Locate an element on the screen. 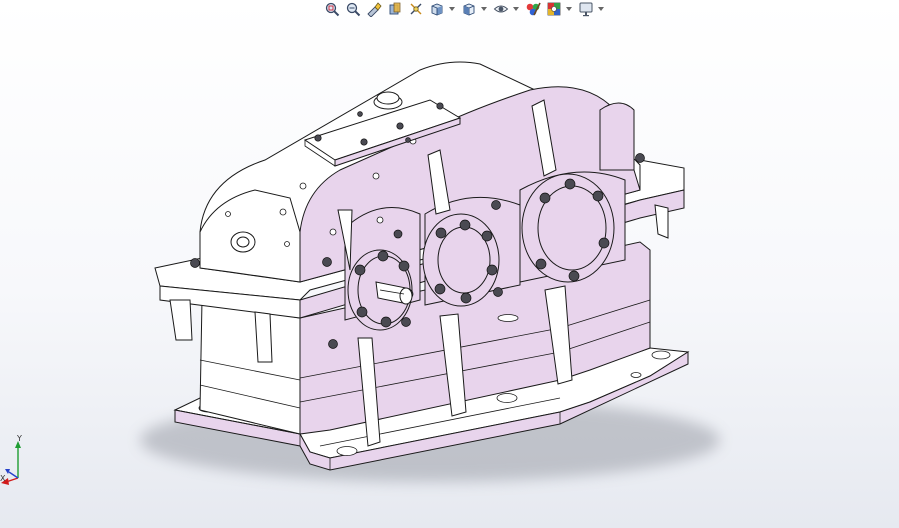 The image size is (899, 528). bearing-cap-intermediate is located at coordinates (461, 260).